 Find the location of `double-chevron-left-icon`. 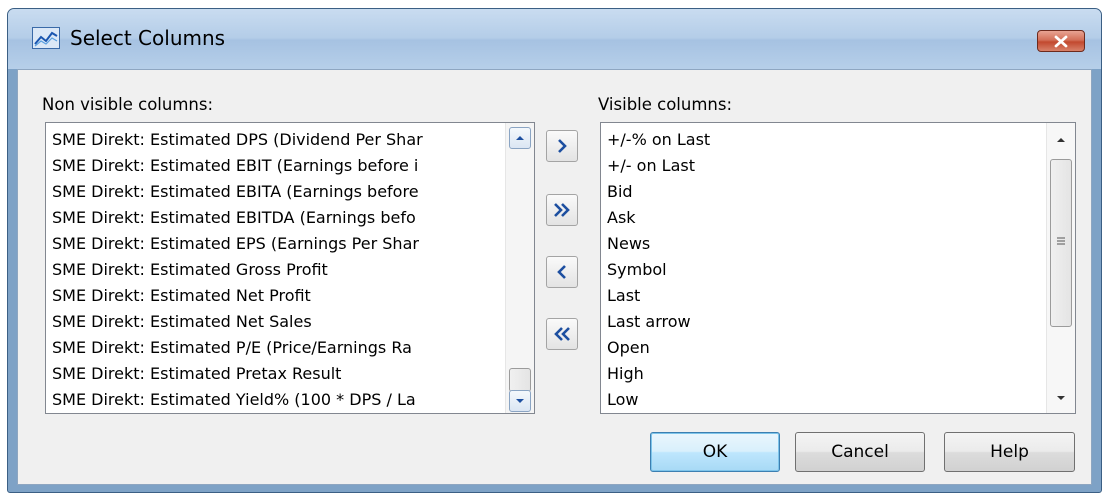

double-chevron-left-icon is located at coordinates (562, 334).